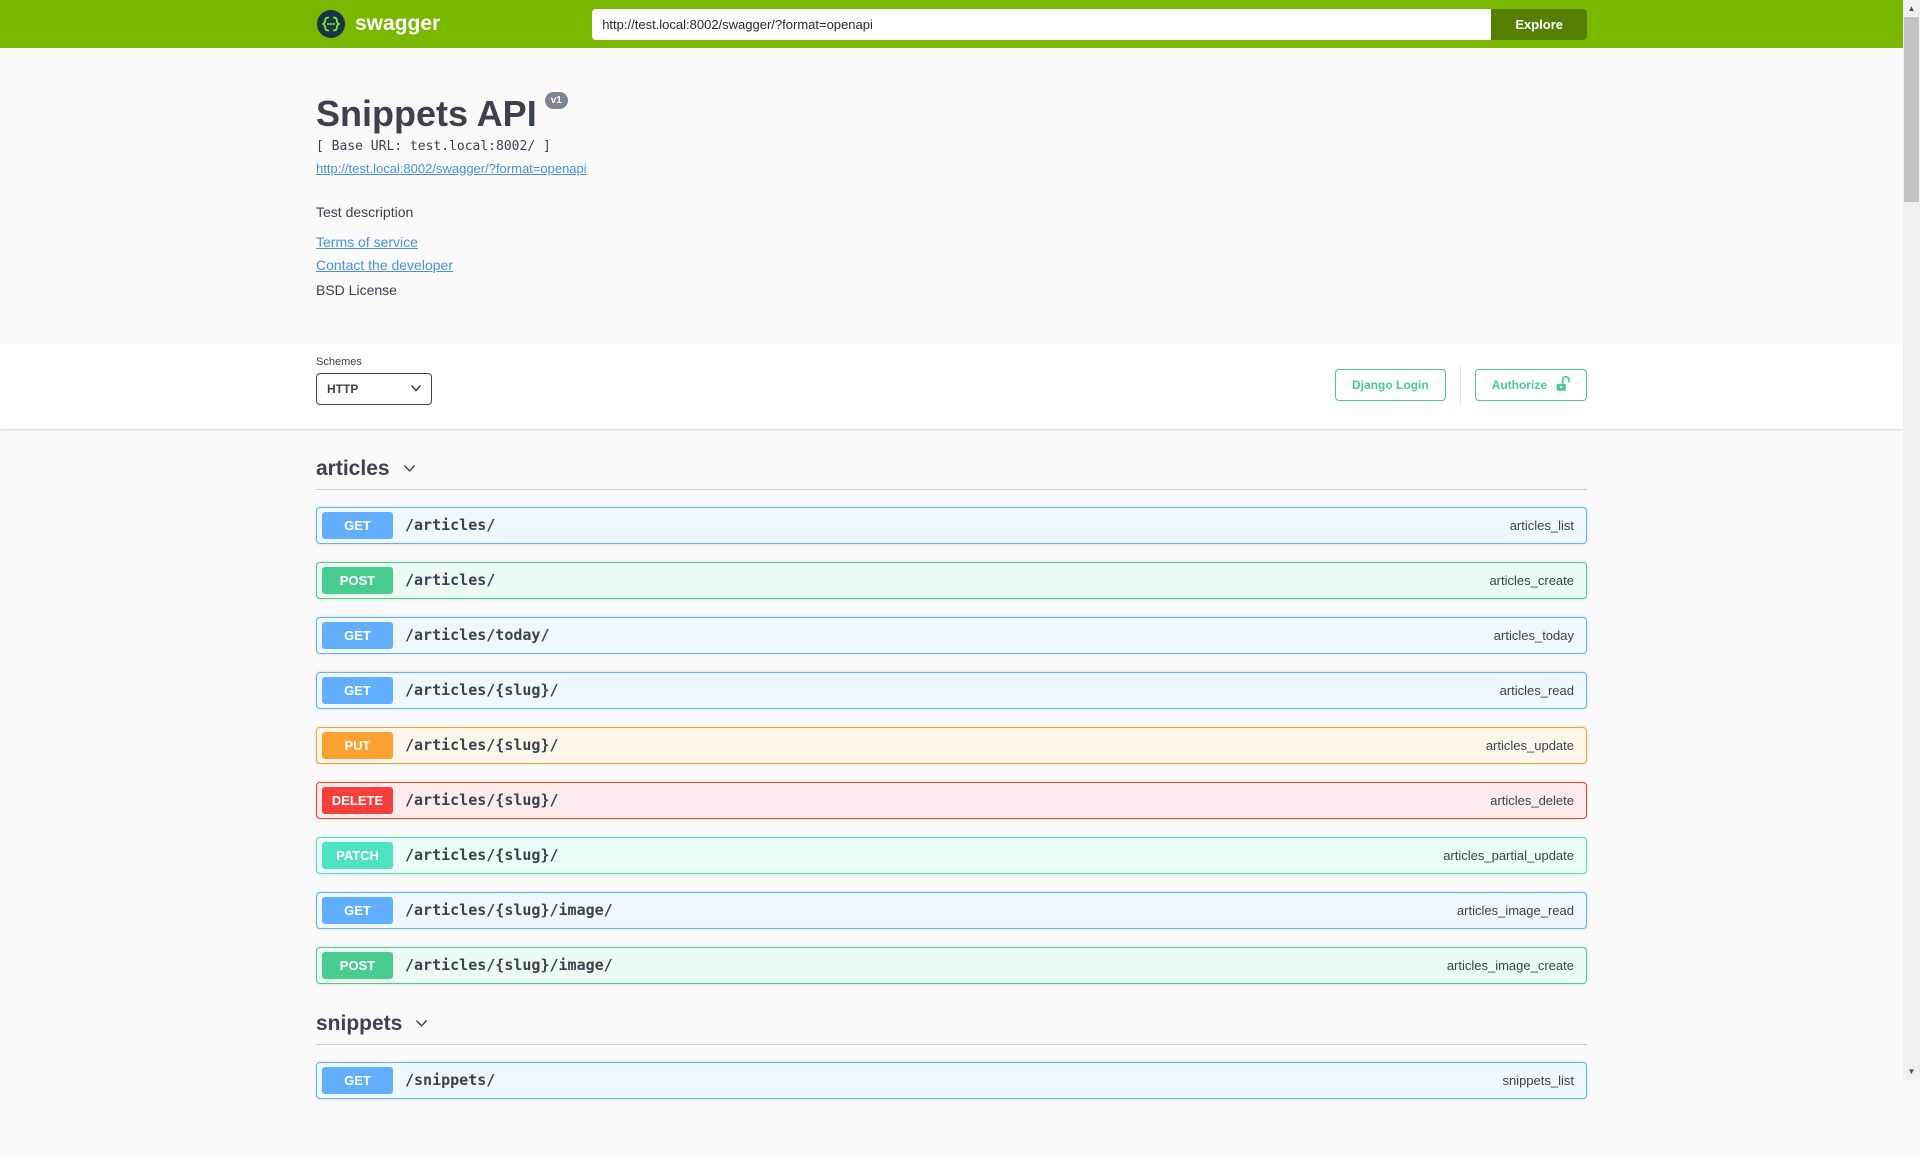 This screenshot has height=1157, width=1920. I want to click on operation-id: articles_create, so click(1531, 580).